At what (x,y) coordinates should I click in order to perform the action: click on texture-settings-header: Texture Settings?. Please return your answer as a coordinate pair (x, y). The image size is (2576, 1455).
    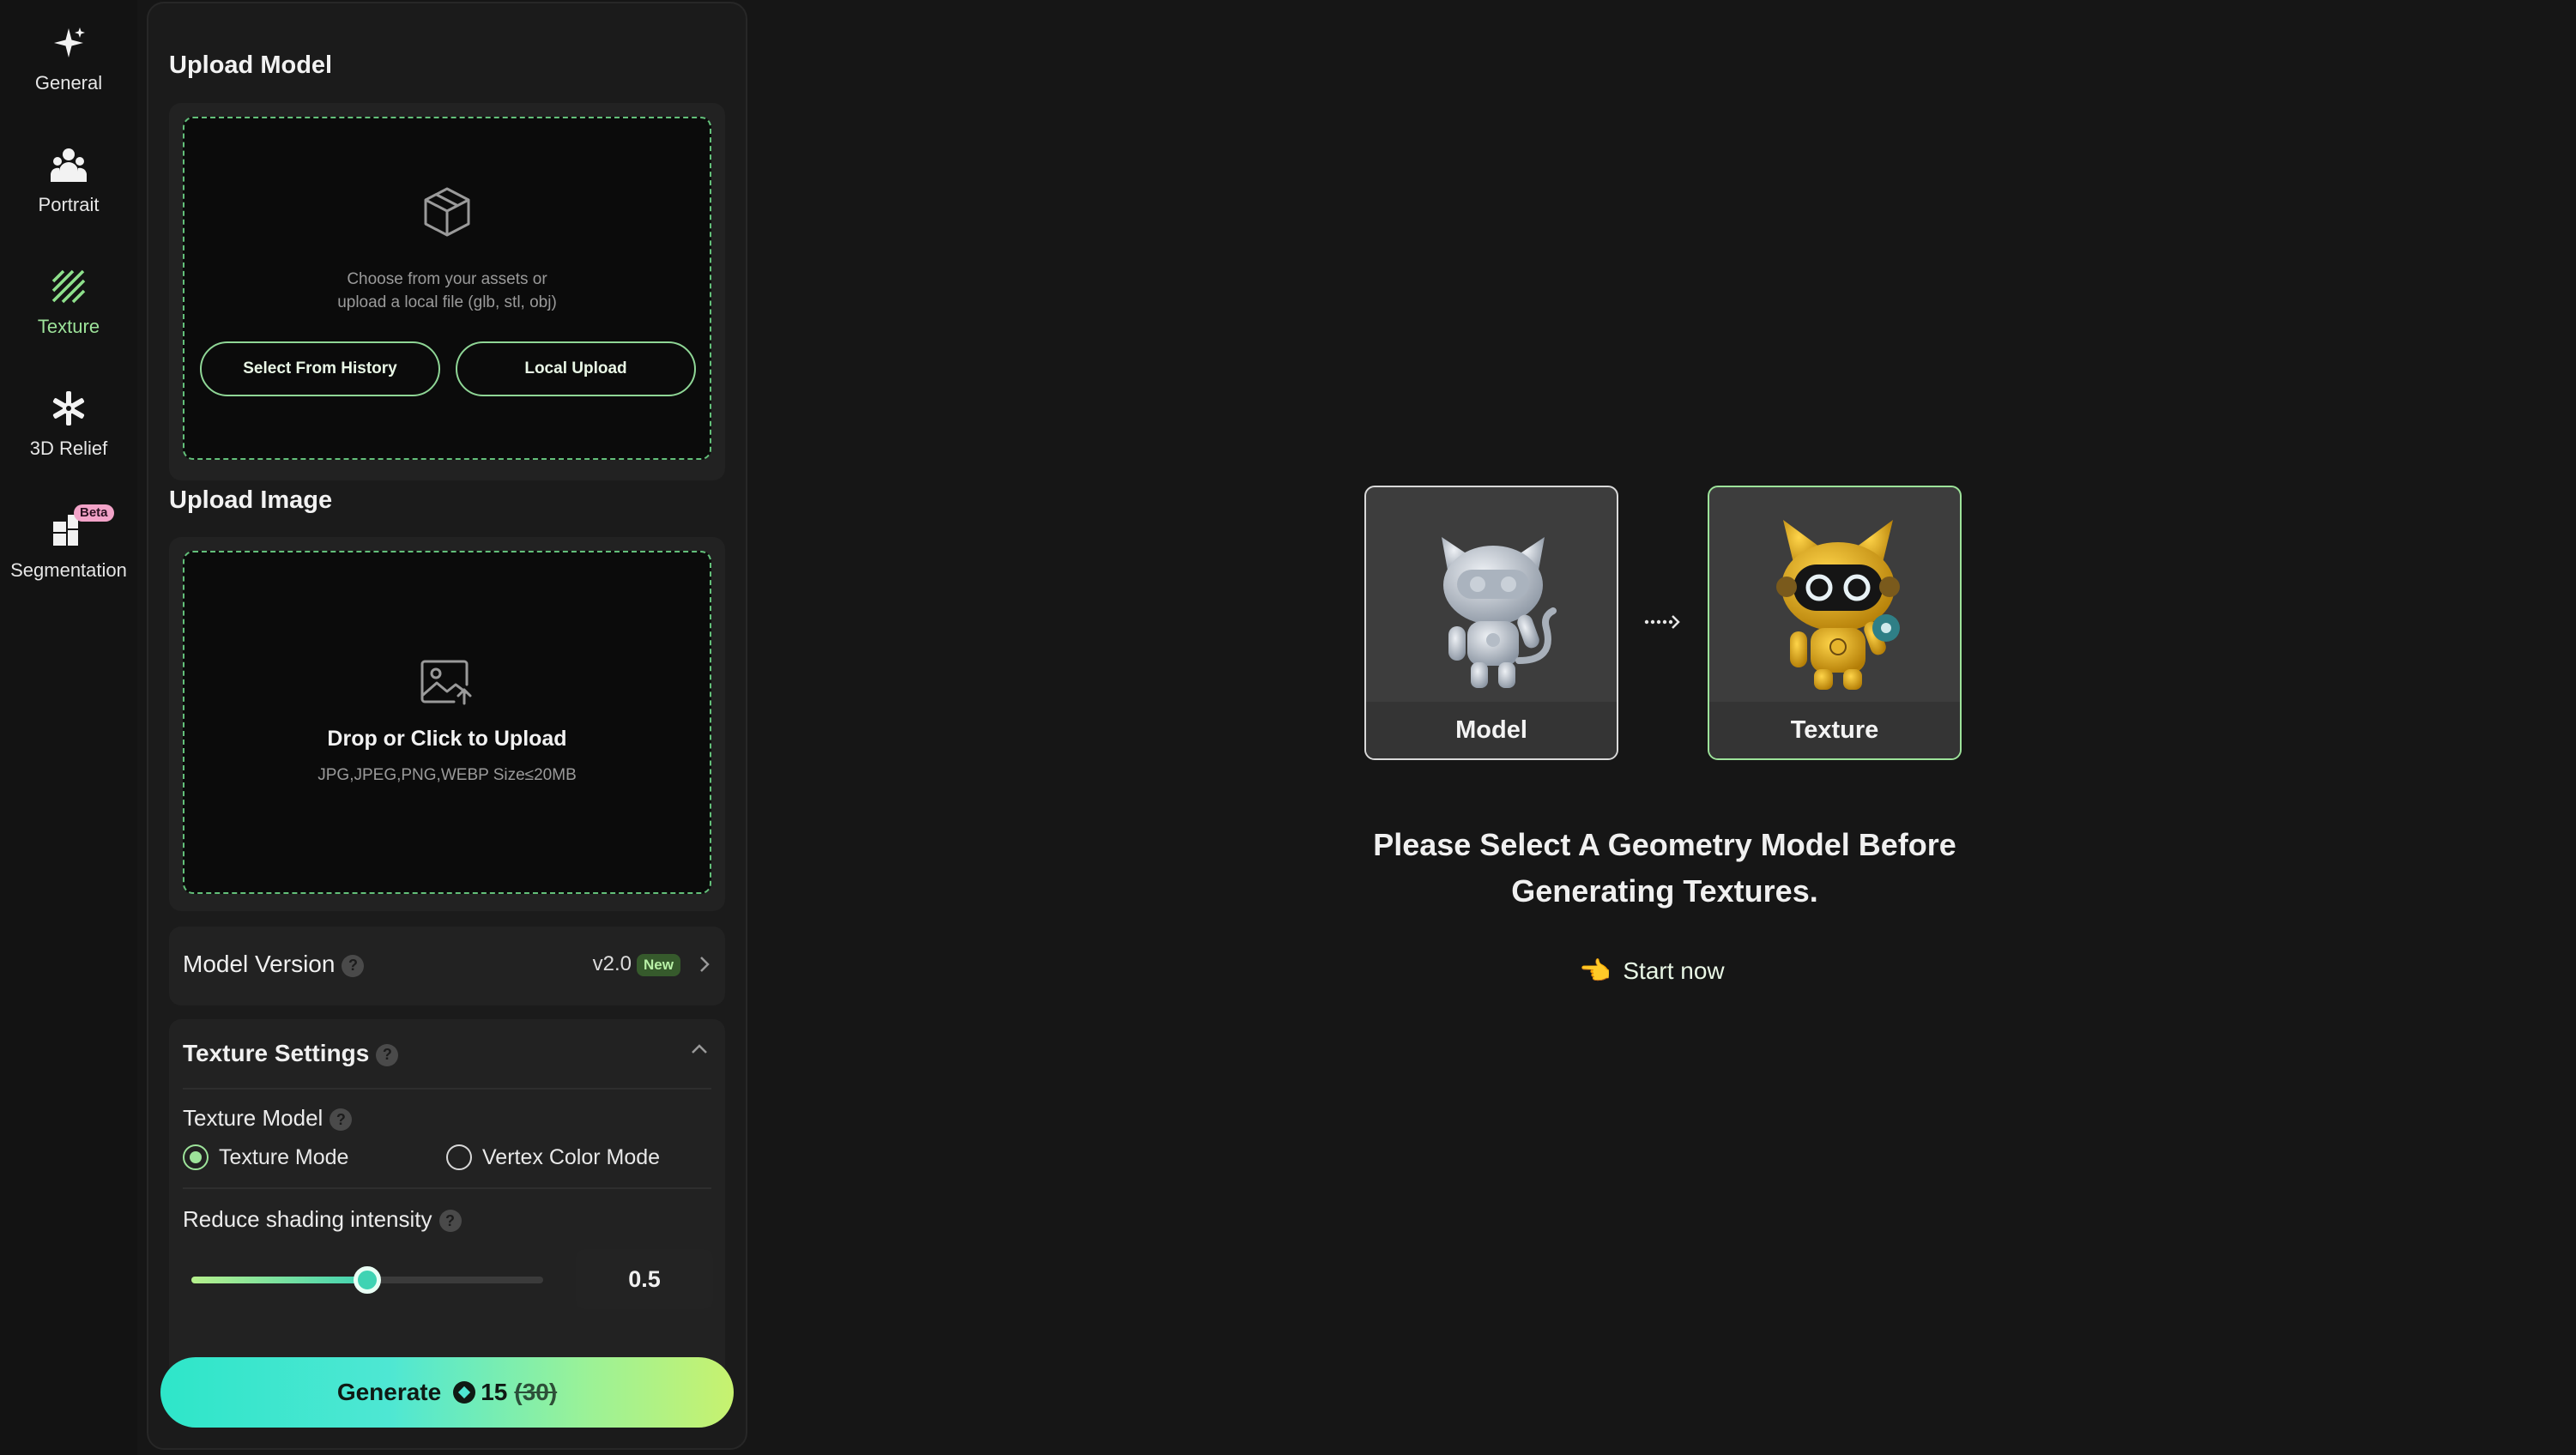
    Looking at the image, I should click on (291, 1053).